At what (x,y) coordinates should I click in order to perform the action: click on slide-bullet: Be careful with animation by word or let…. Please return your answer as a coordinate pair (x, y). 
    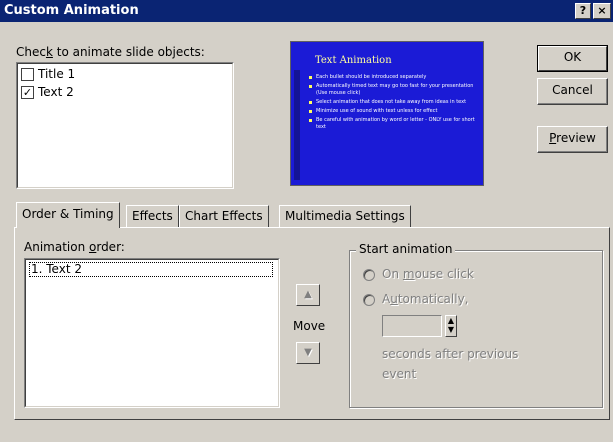
    Looking at the image, I should click on (394, 124).